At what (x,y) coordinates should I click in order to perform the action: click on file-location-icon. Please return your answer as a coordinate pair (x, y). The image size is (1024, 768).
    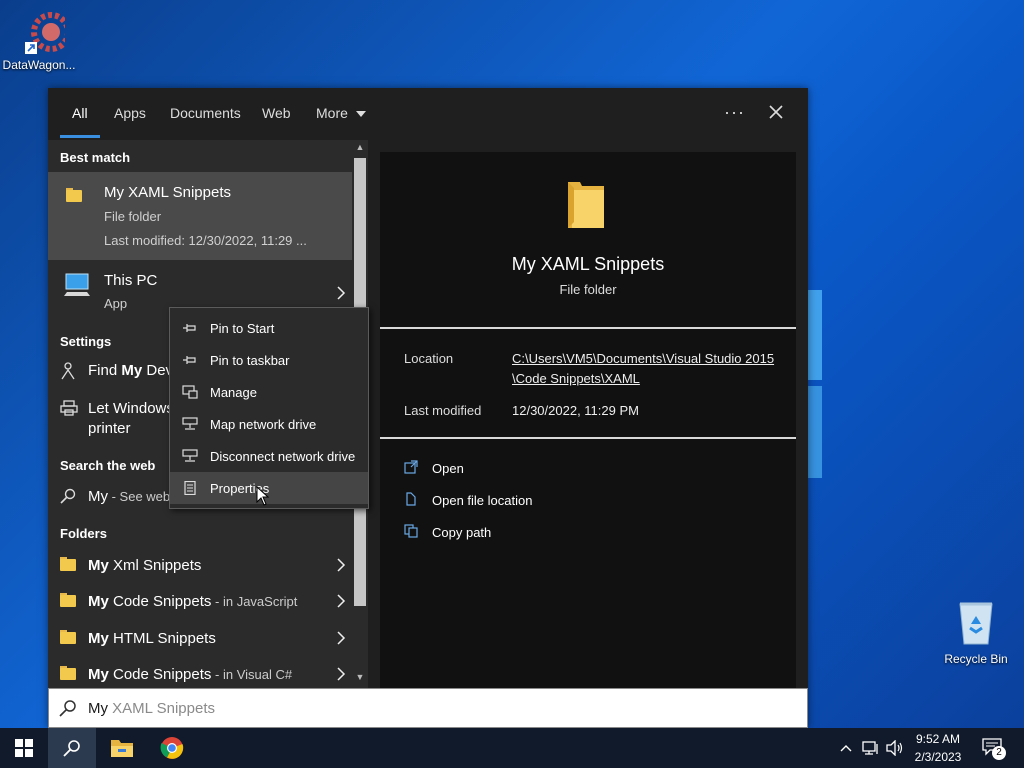
    Looking at the image, I should click on (411, 499).